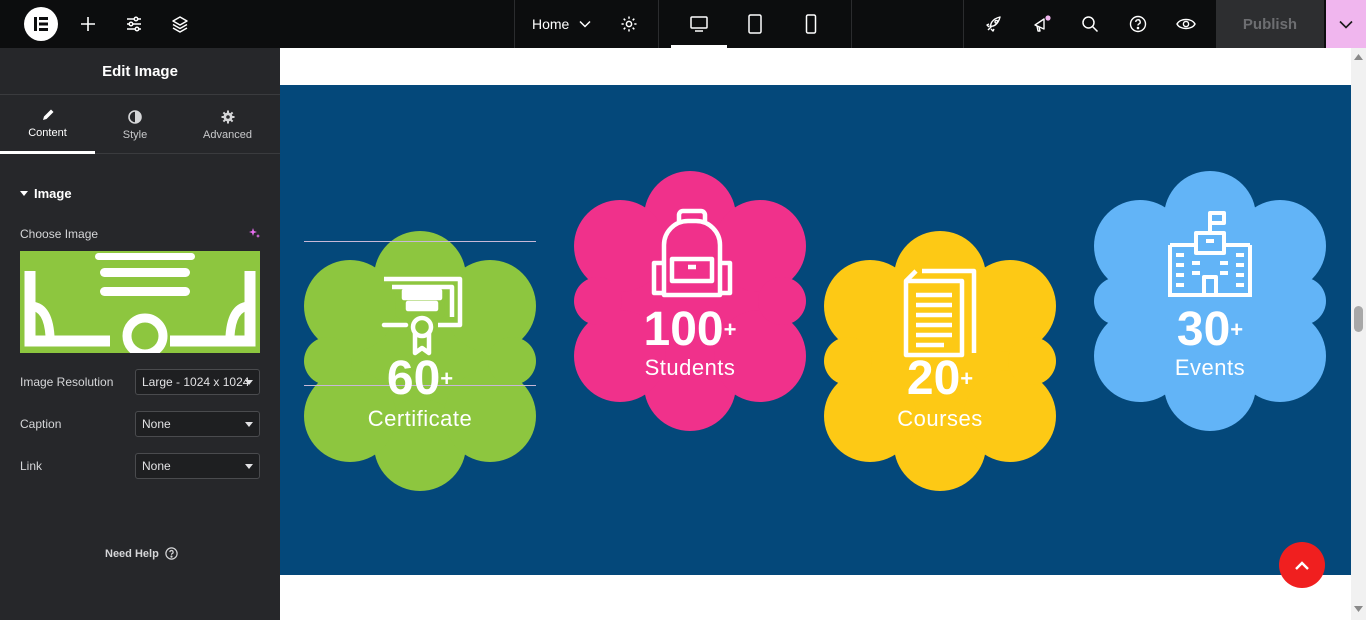 The image size is (1366, 620). I want to click on mobile-icon, so click(811, 24).